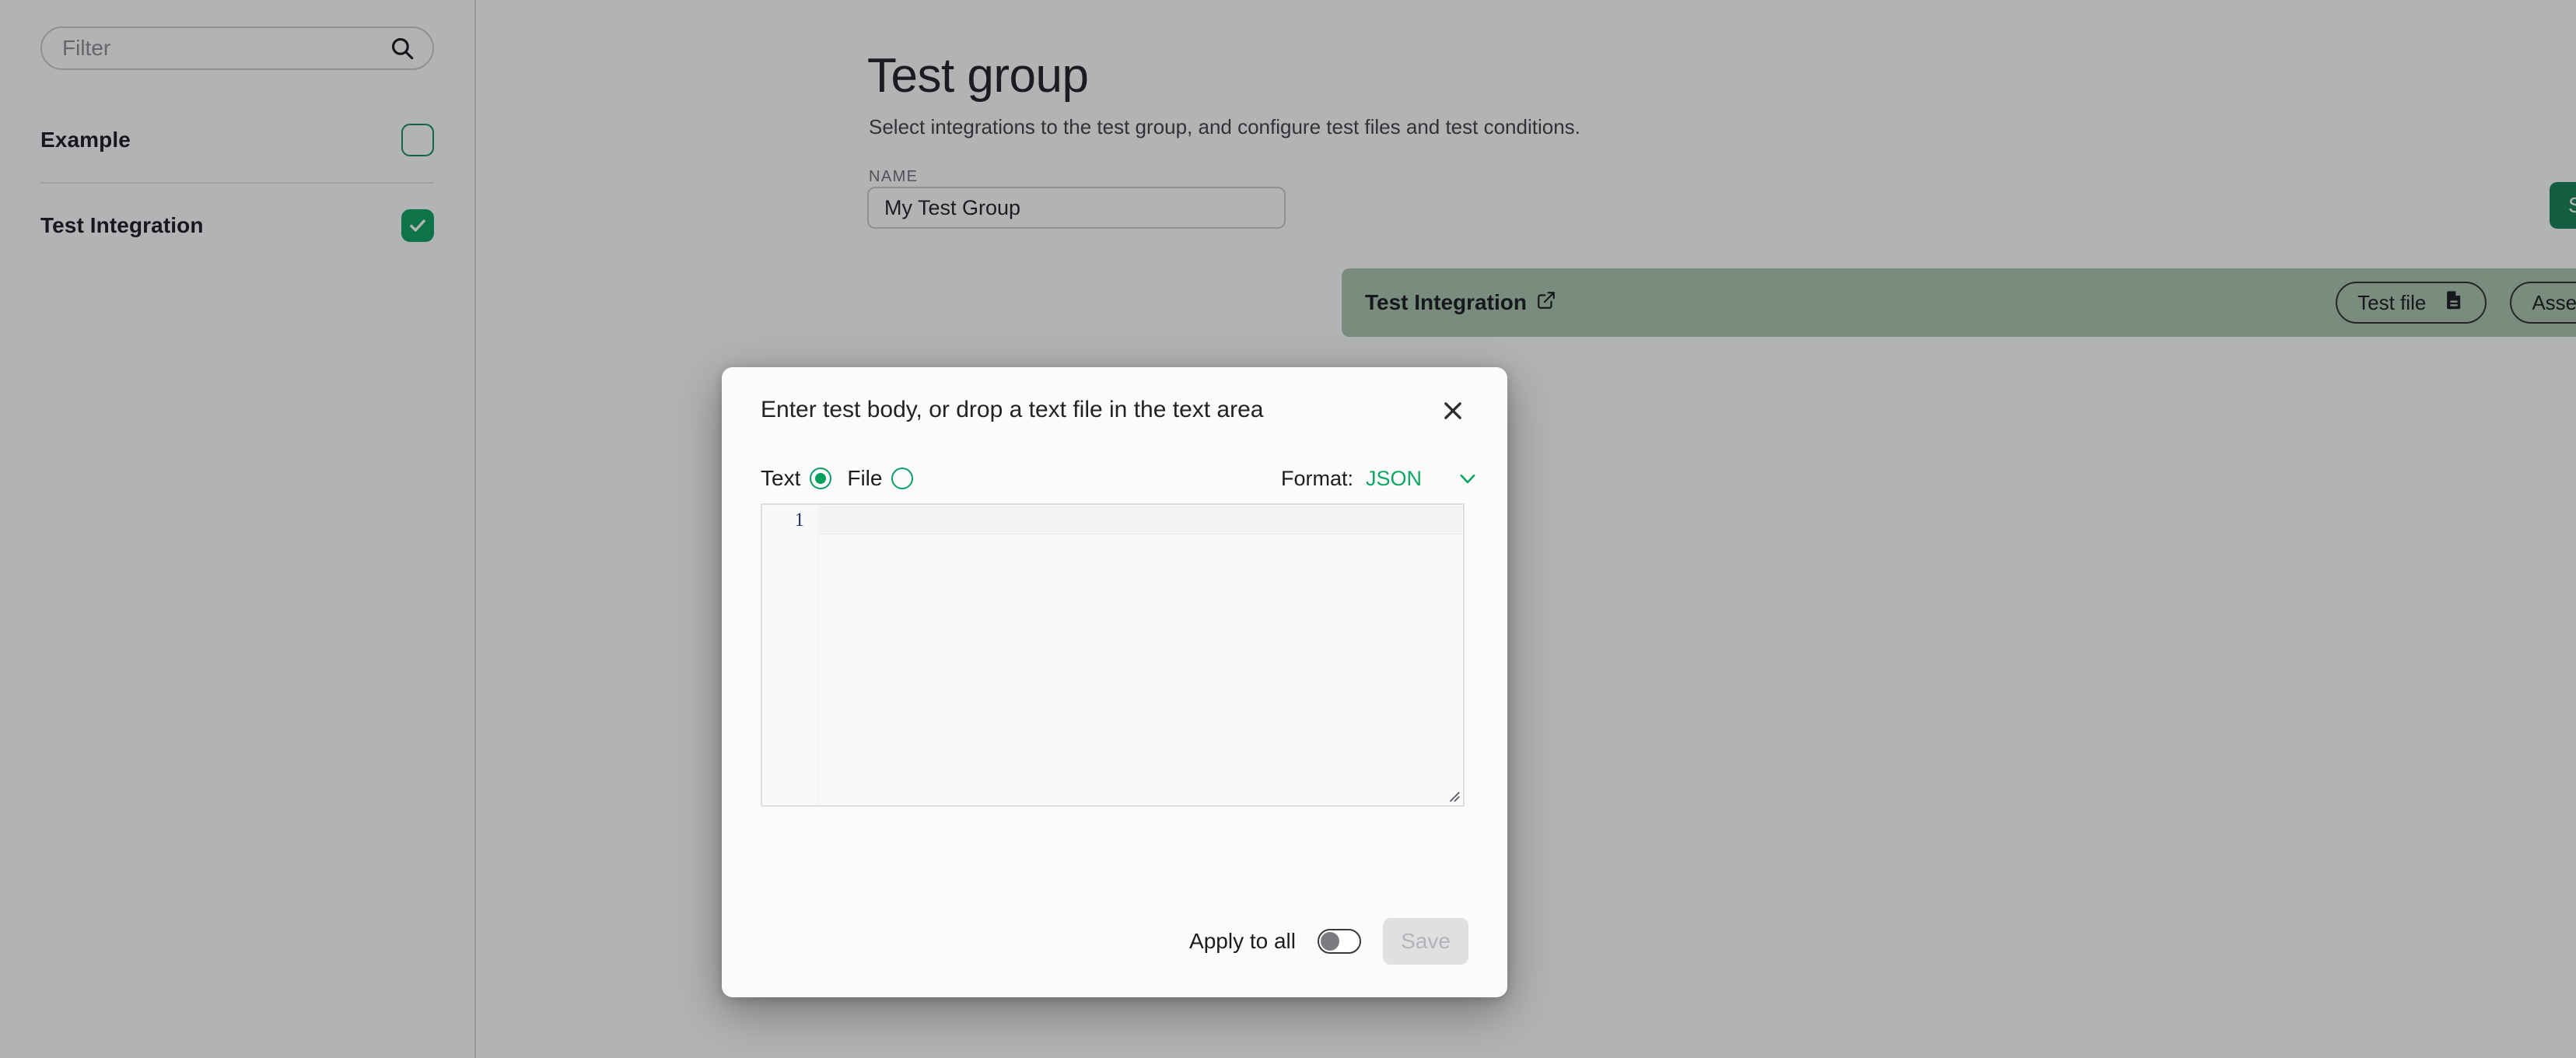 The image size is (2576, 1058). What do you see at coordinates (1142, 655) in the screenshot?
I see `test-body-textarea` at bounding box center [1142, 655].